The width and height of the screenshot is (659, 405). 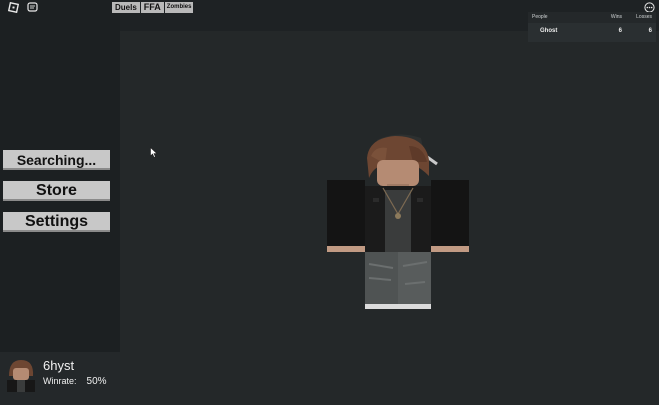 I want to click on leaderboard-header-wins: Wins, so click(x=616, y=17).